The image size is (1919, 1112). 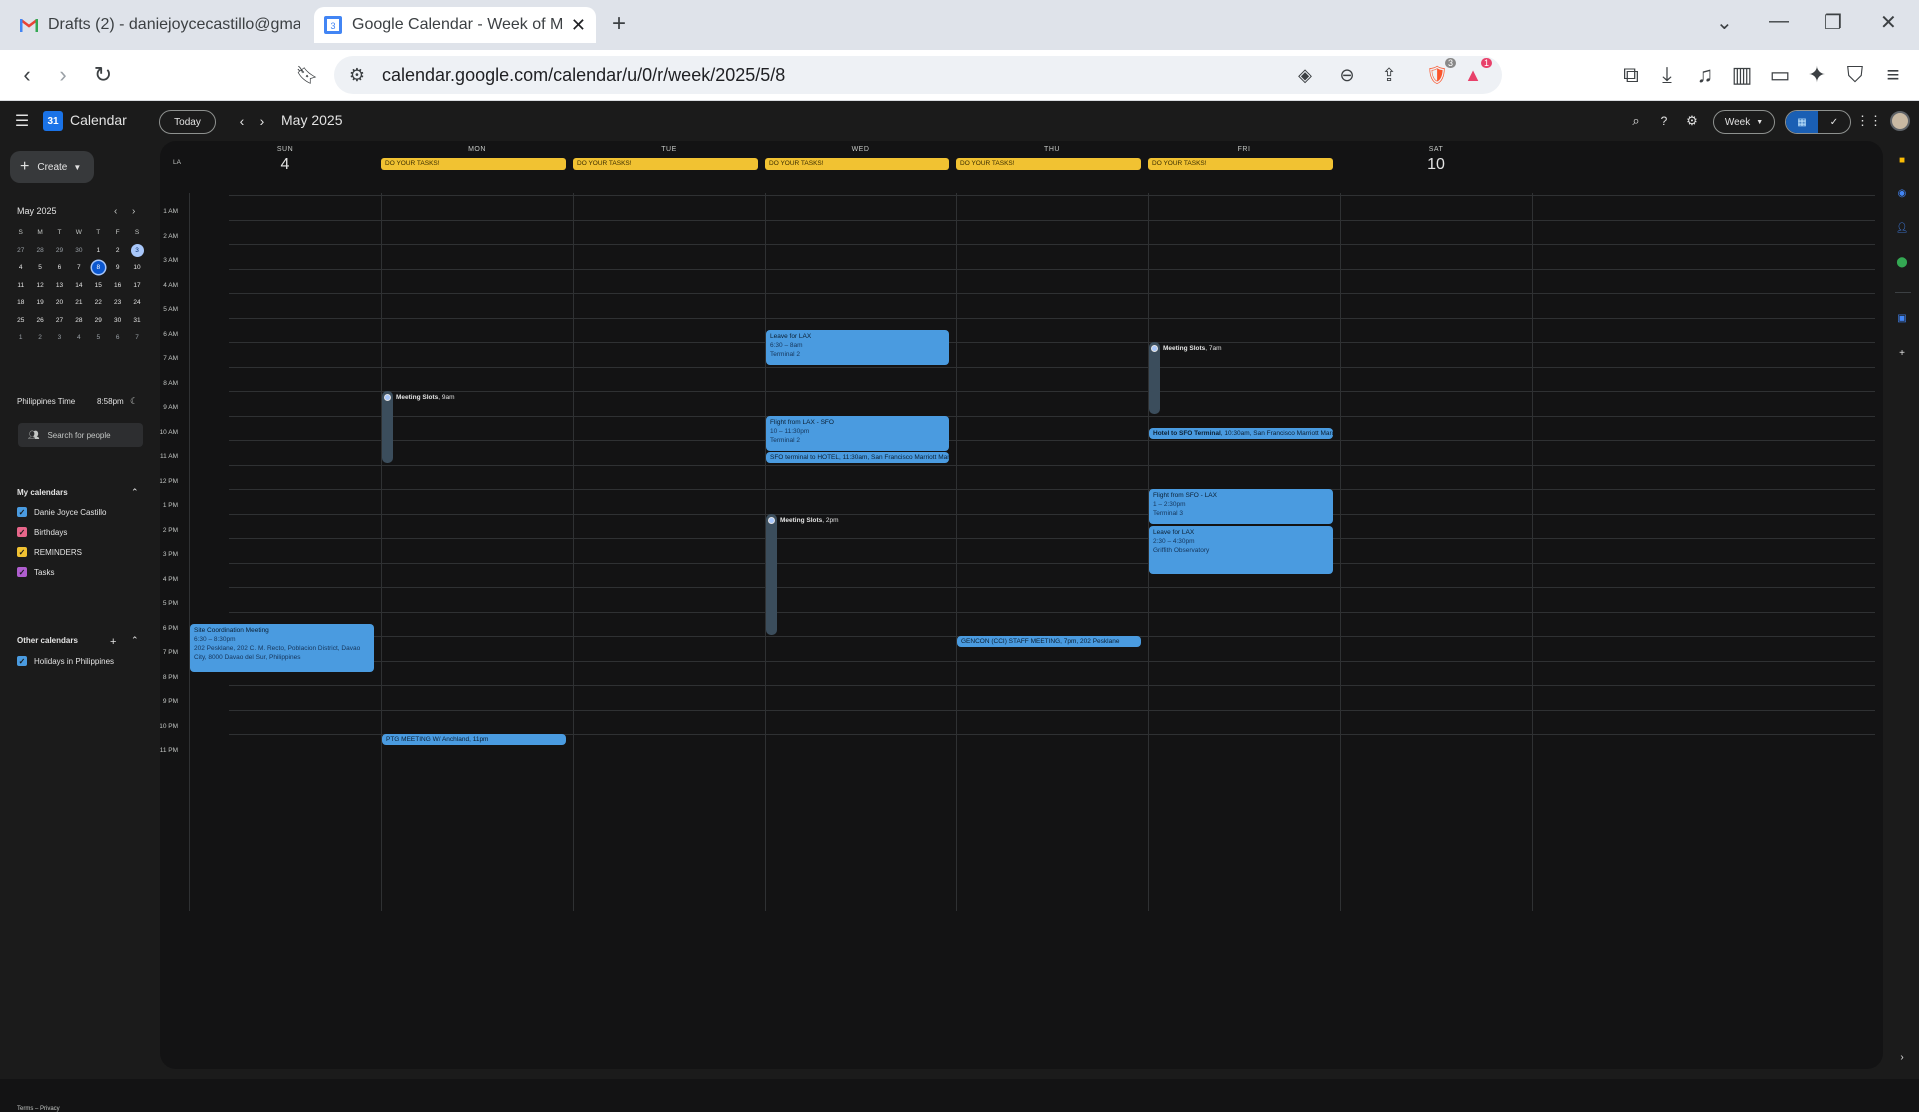 What do you see at coordinates (27, 75) in the screenshot?
I see `back-icon: ‹` at bounding box center [27, 75].